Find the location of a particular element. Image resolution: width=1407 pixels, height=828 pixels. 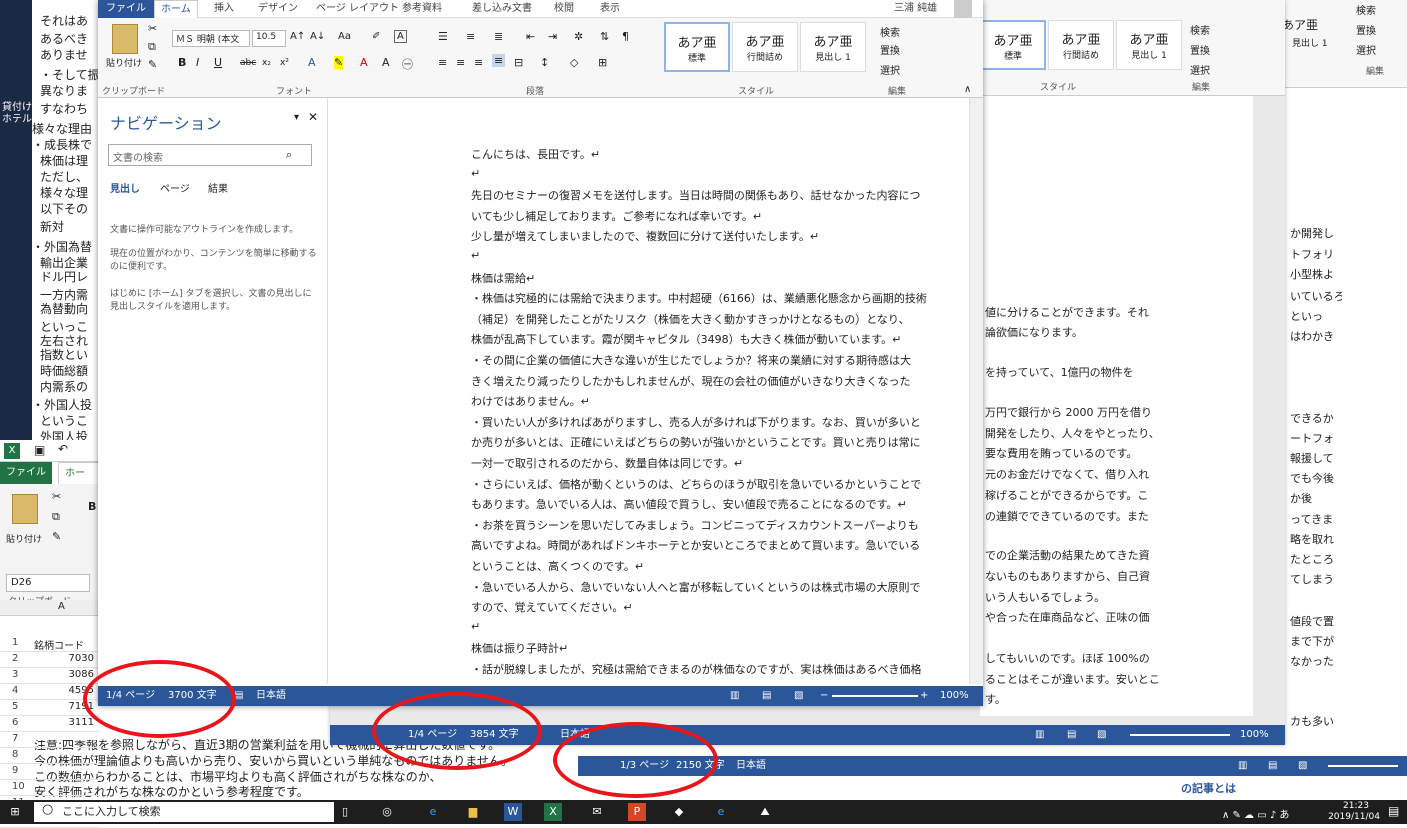

cell: 3086 is located at coordinates (64, 674).